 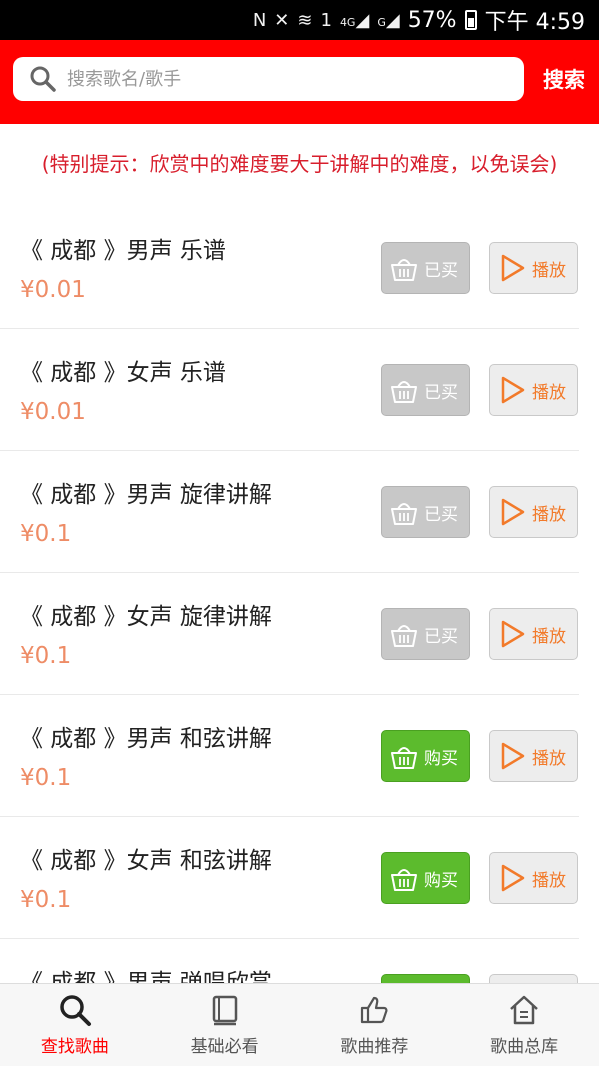 I want to click on tab-label: 歌曲推荐, so click(x=374, y=1047).